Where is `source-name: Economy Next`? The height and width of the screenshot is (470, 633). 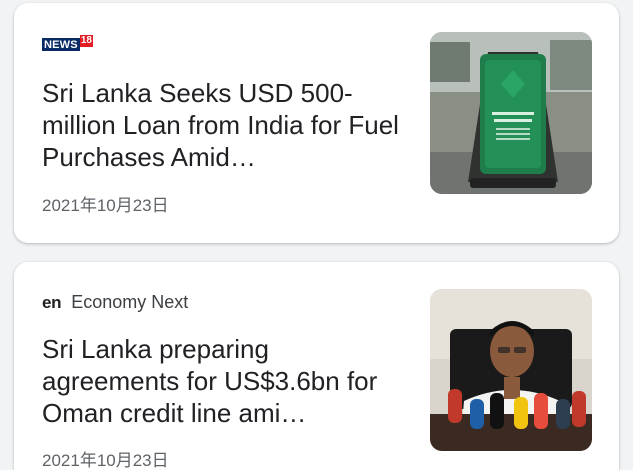
source-name: Economy Next is located at coordinates (130, 302).